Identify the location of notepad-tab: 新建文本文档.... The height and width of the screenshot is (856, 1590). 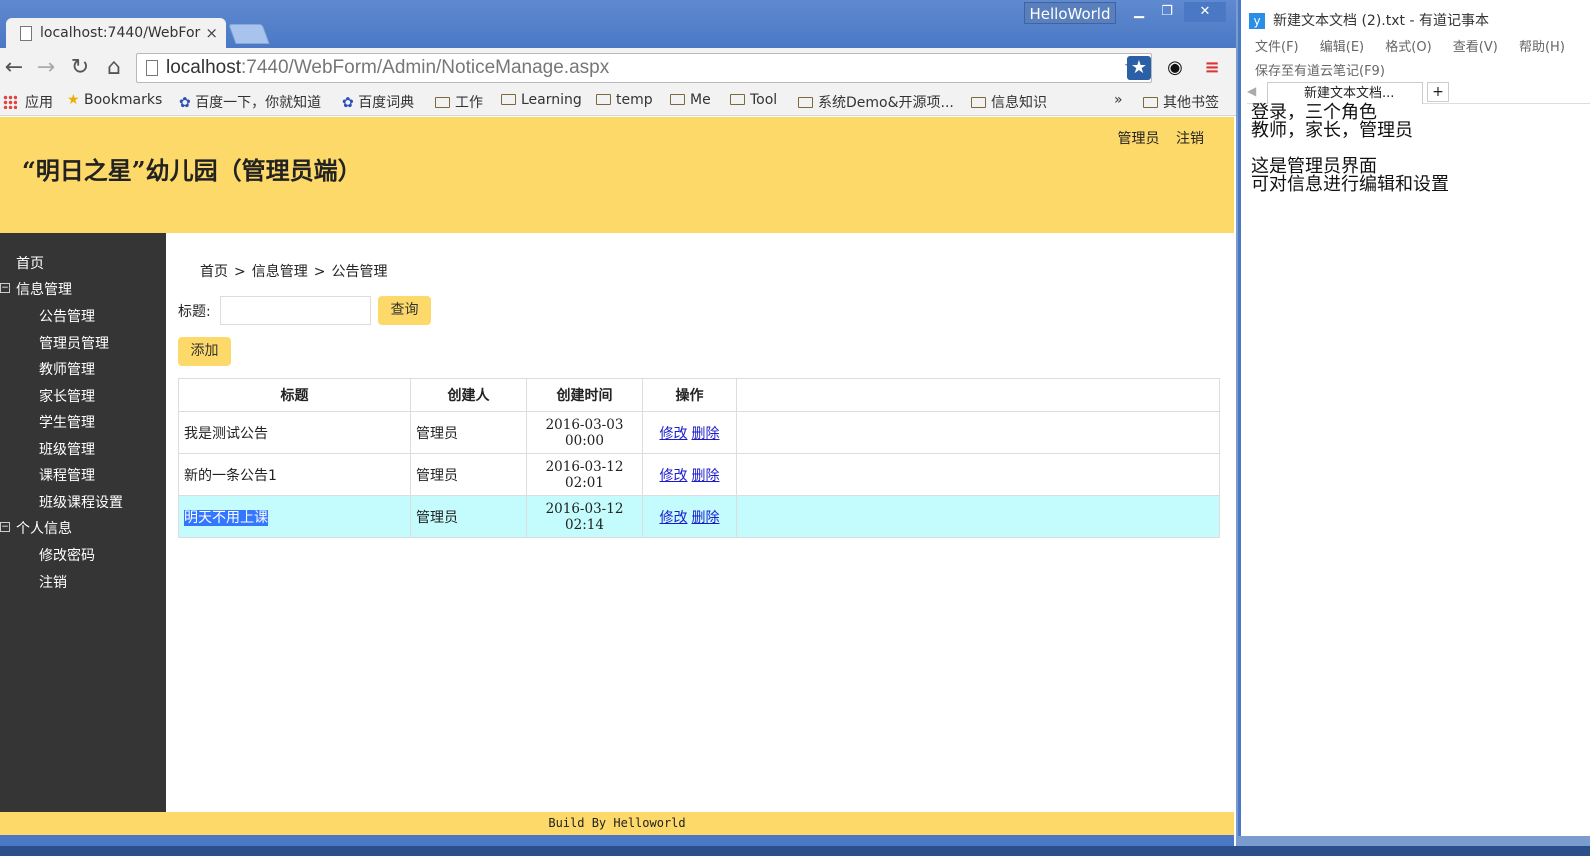
(1345, 93).